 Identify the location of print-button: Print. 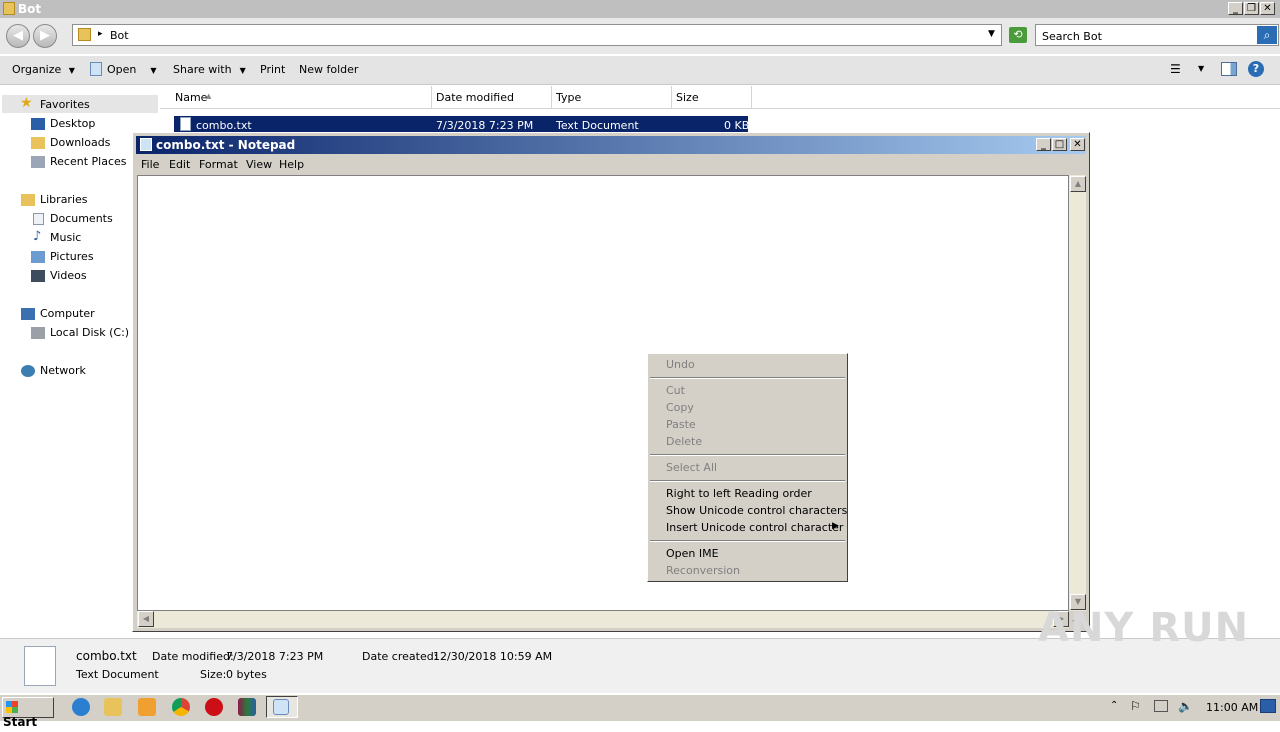
(272, 69).